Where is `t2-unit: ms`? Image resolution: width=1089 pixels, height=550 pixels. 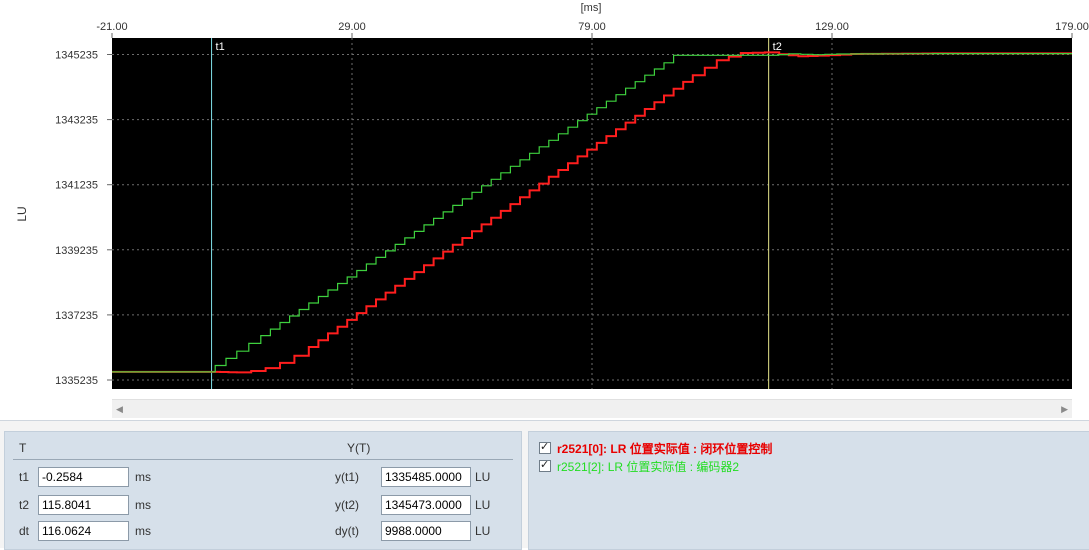
t2-unit: ms is located at coordinates (143, 505).